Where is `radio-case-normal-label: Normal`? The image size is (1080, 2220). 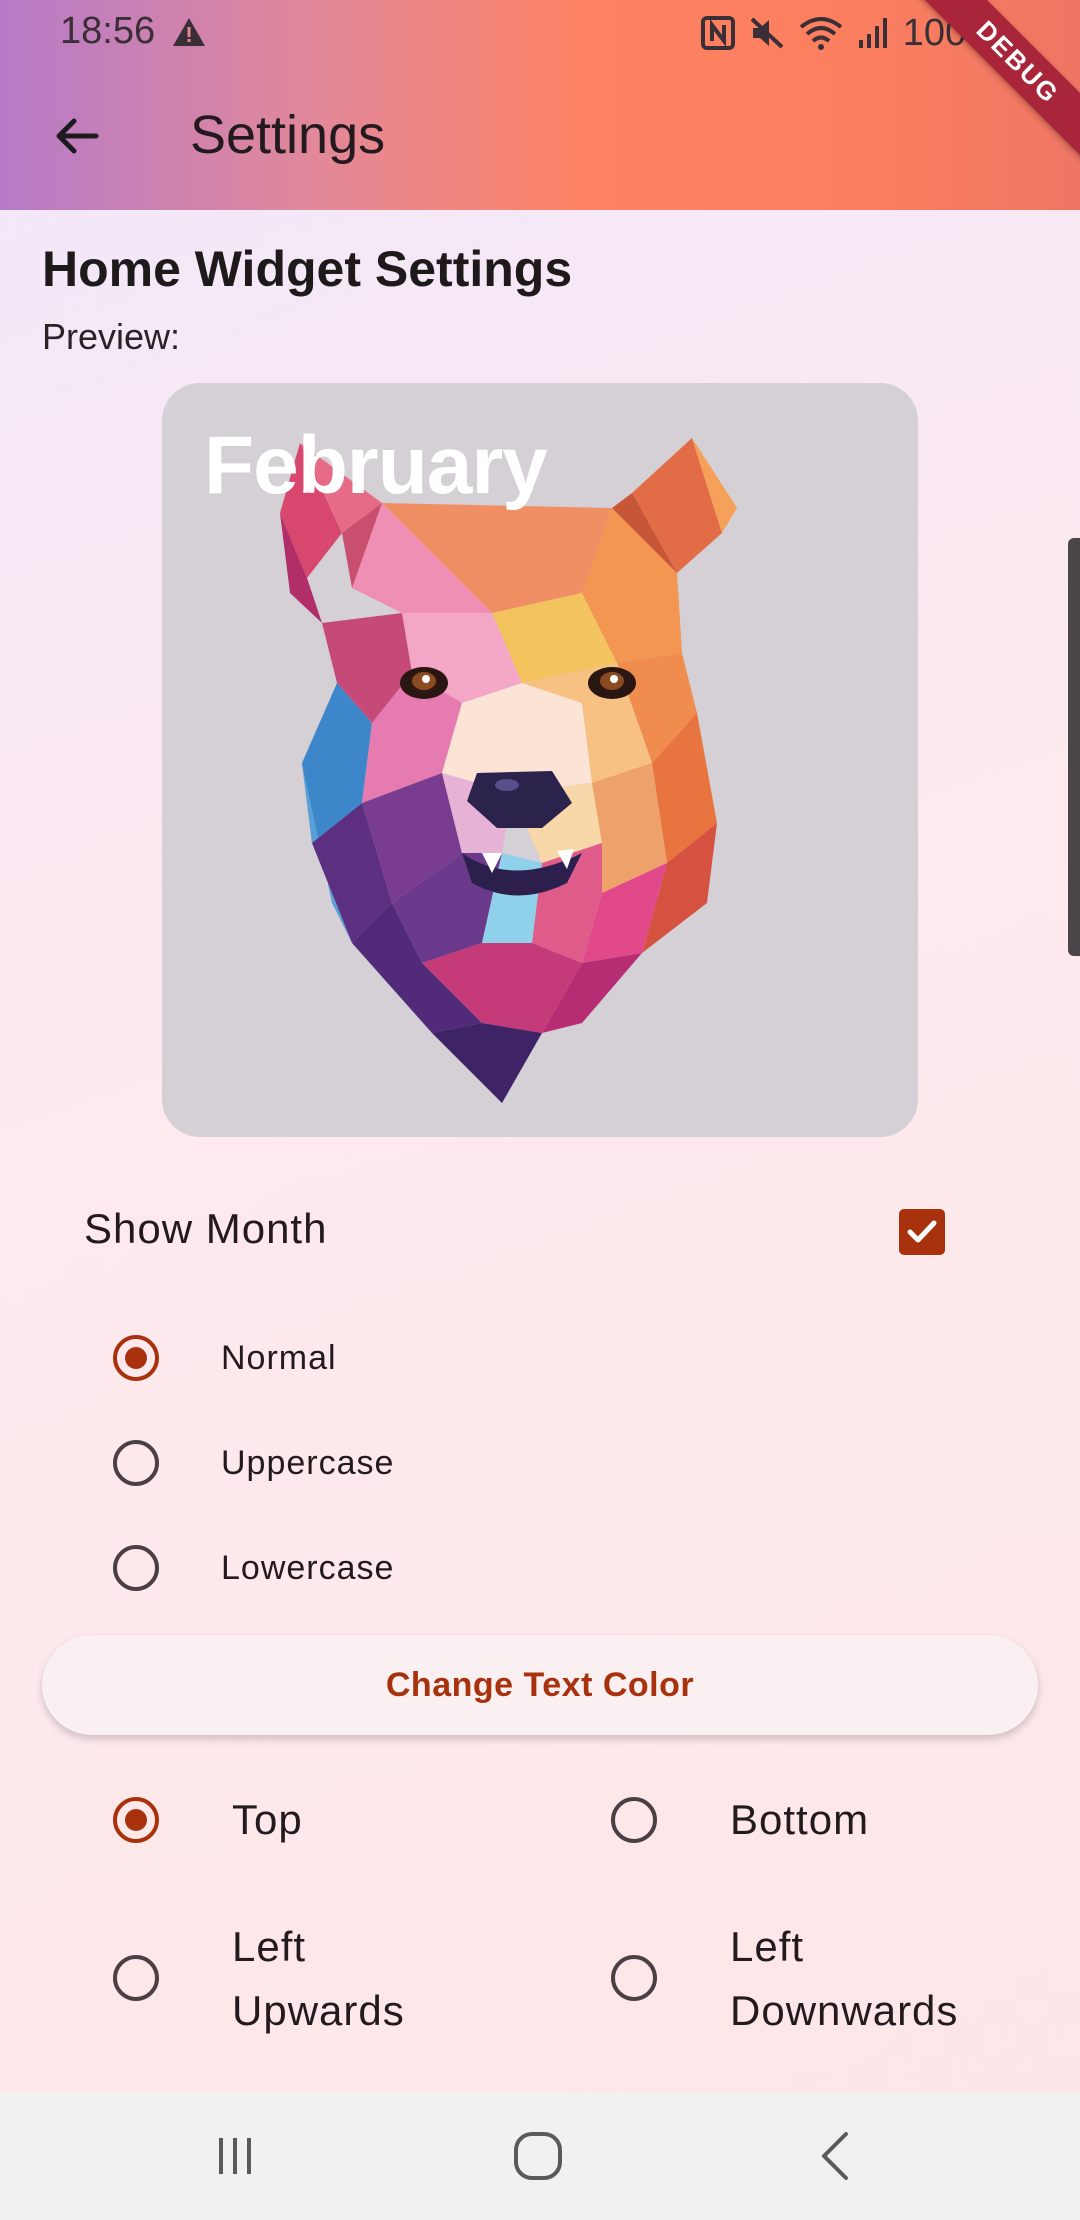
radio-case-normal-label: Normal is located at coordinates (279, 1358).